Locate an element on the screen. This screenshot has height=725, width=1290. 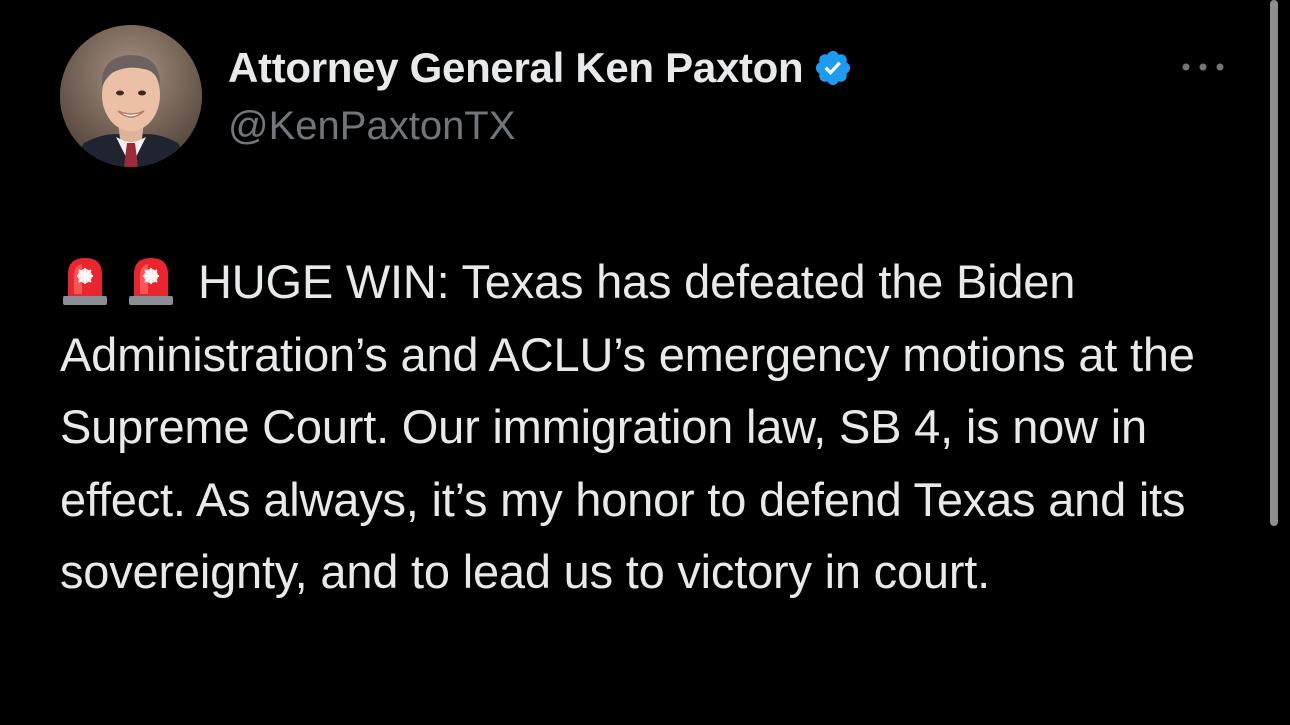
author-display-name: Attorney General Ken Paxton is located at coordinates (516, 68).